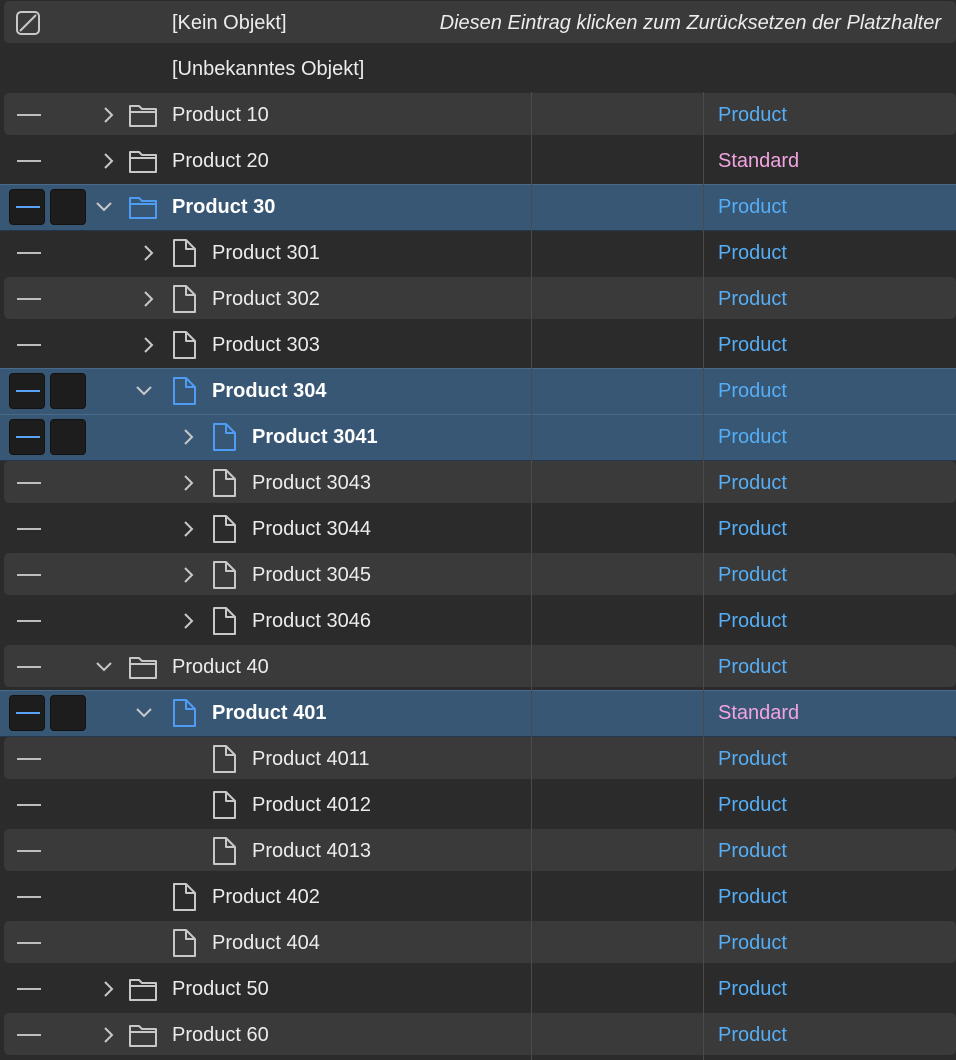  I want to click on tree-row: Product 302 Product, so click(478, 299).